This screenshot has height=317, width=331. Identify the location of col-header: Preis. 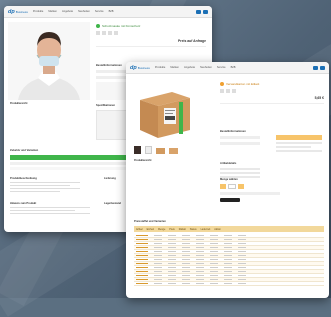
(171, 229).